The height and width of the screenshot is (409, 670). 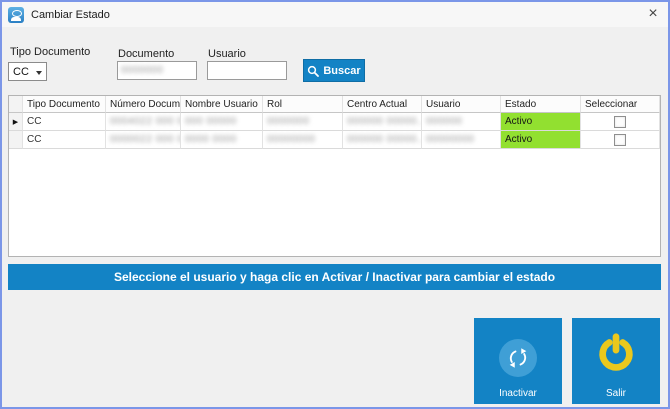 I want to click on inactivar-label: Inactivar, so click(x=518, y=393).